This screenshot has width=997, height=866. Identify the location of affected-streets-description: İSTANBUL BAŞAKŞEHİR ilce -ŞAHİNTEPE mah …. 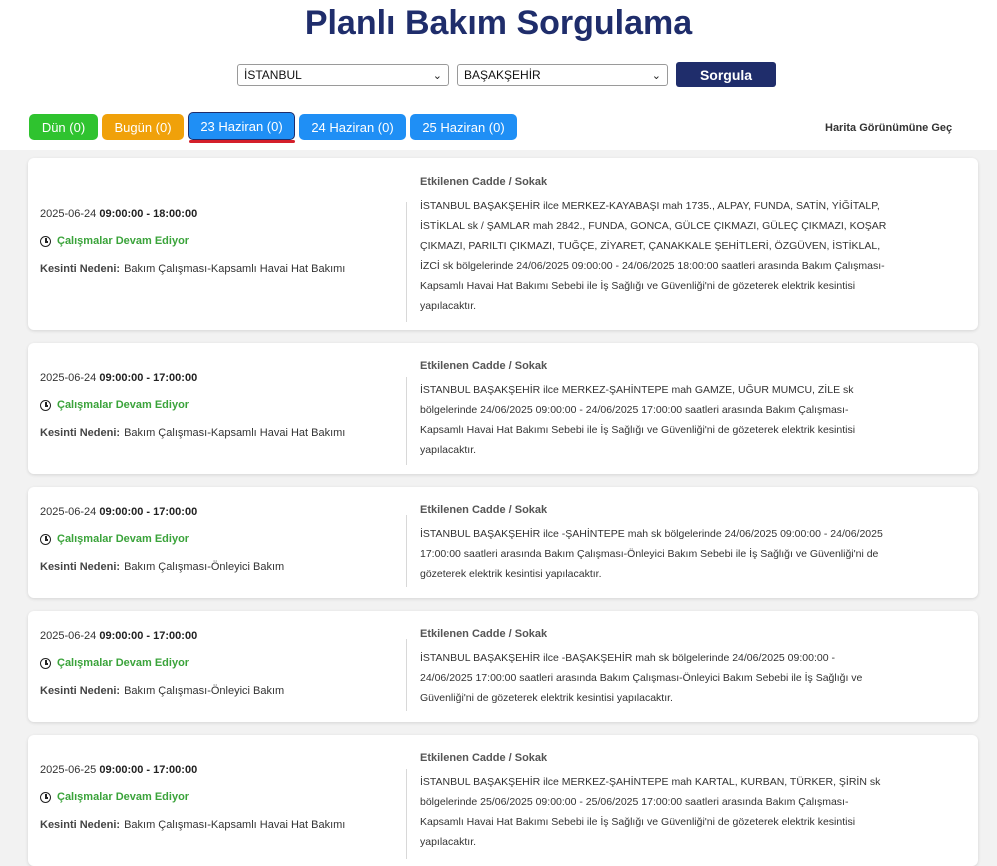
(651, 554).